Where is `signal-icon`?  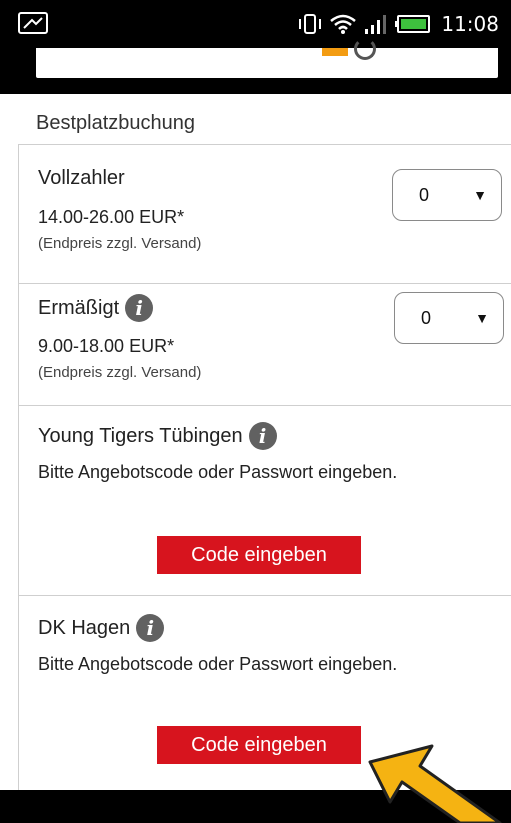 signal-icon is located at coordinates (376, 24).